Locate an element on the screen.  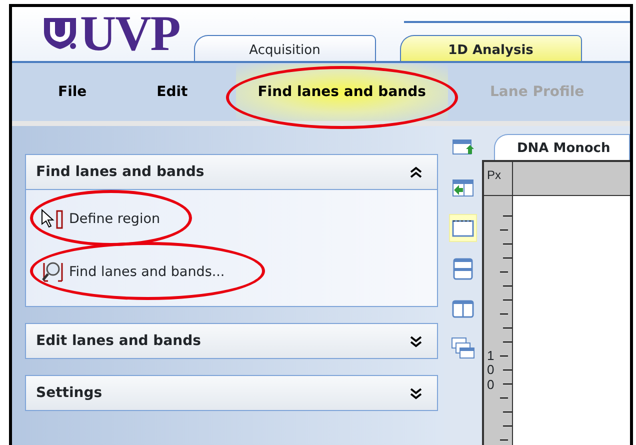
shield-logo-icon is located at coordinates (60, 33).